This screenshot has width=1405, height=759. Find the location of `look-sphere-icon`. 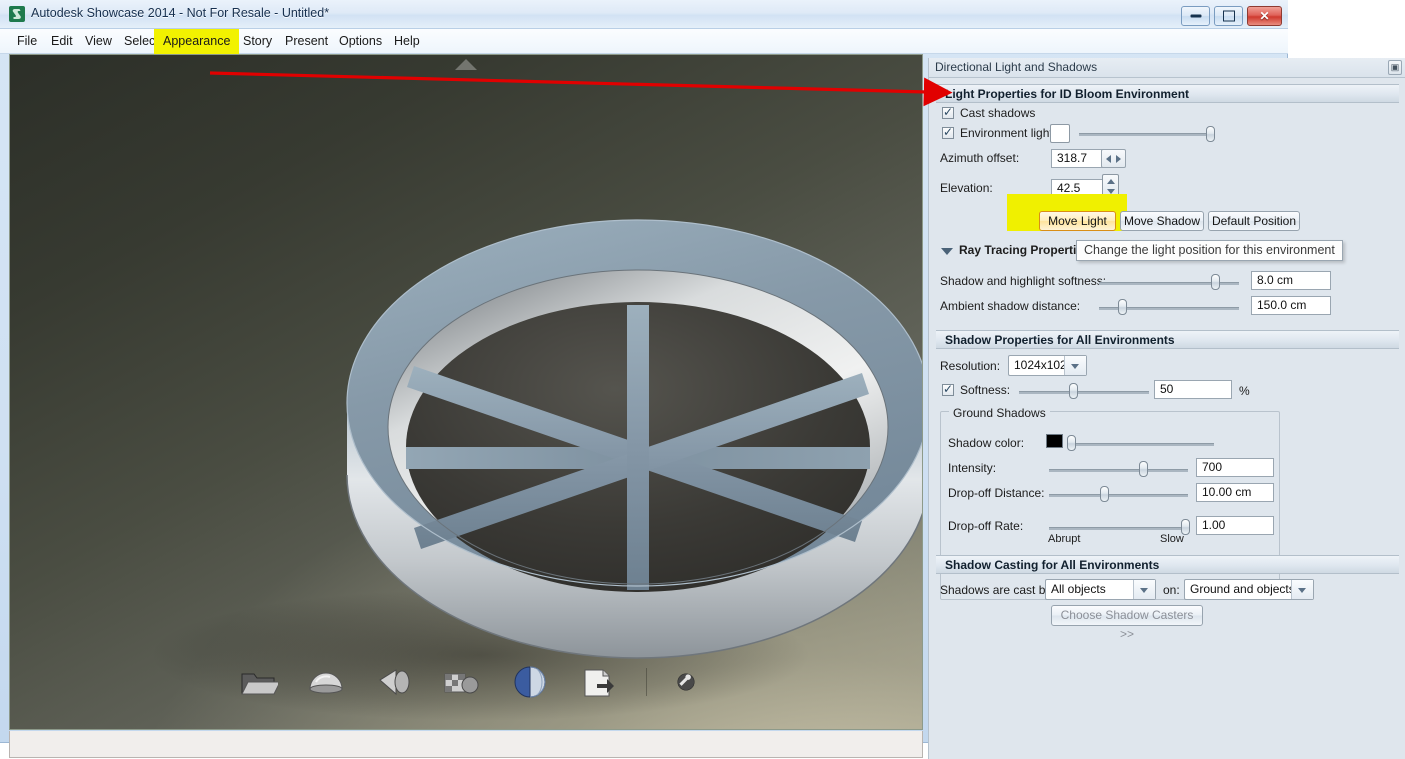

look-sphere-icon is located at coordinates (530, 682).